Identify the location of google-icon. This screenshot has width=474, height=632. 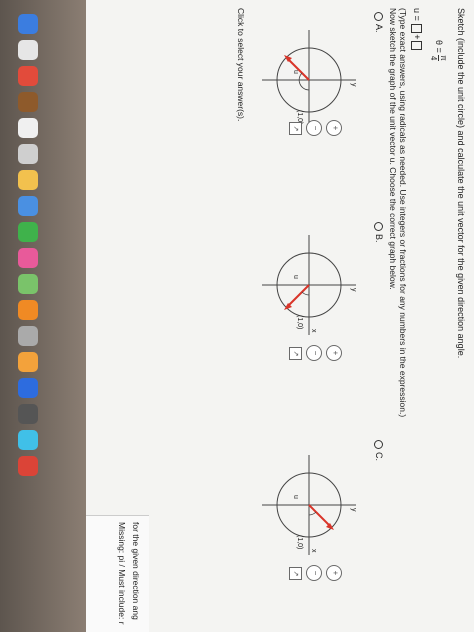
(28, 466).